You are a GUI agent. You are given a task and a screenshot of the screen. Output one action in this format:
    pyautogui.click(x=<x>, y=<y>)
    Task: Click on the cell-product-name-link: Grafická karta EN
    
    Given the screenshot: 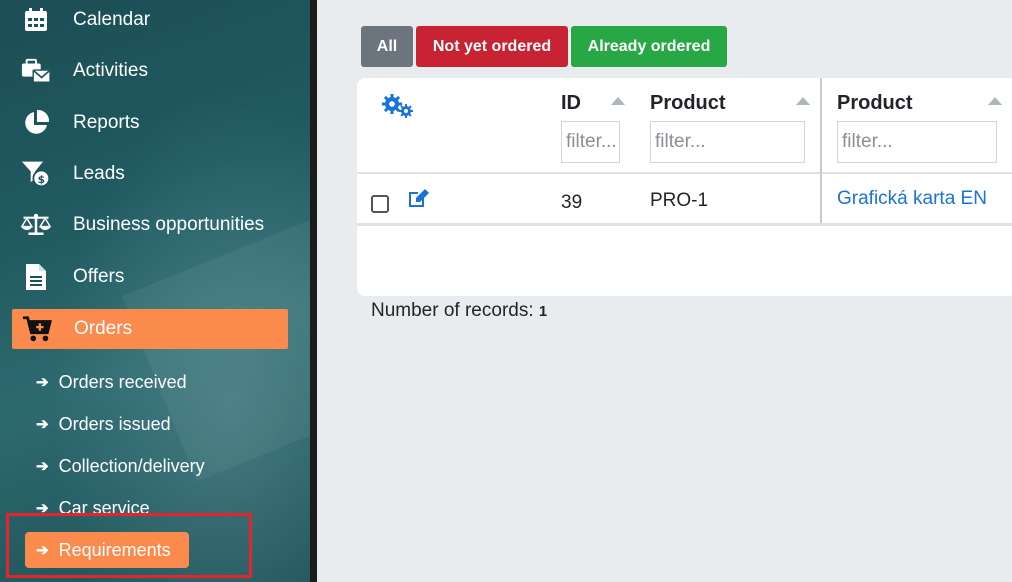 What is the action you would take?
    pyautogui.click(x=912, y=199)
    